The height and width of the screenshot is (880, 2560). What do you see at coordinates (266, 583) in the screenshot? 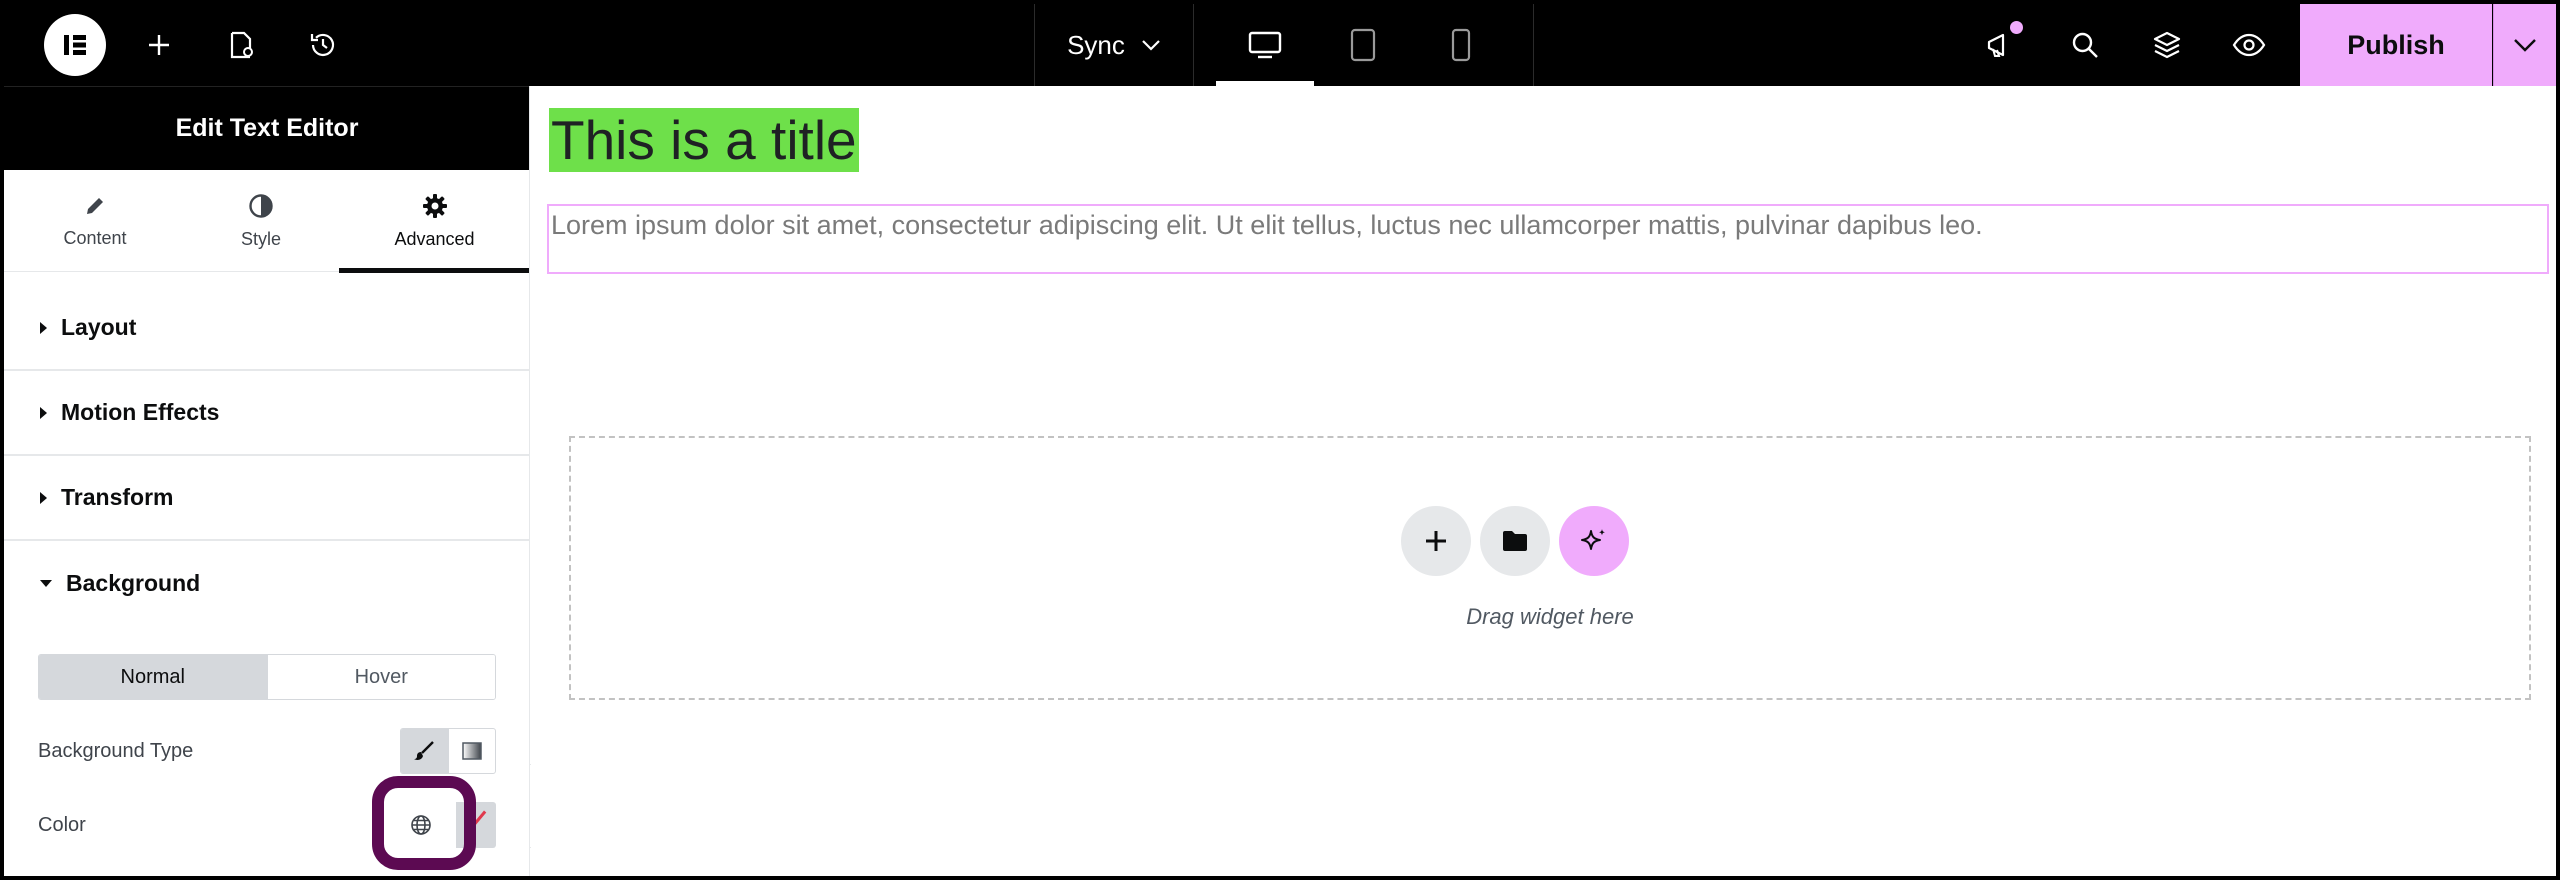
I see `section-background: Background` at bounding box center [266, 583].